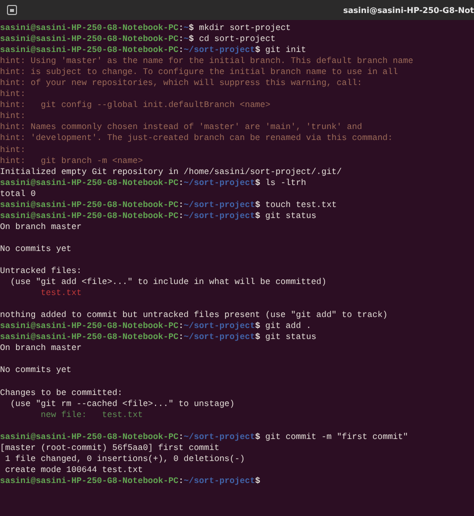  I want to click on output-text: 1 file changed, 0 insertions(+), 0 deletions(-), so click(124, 459).